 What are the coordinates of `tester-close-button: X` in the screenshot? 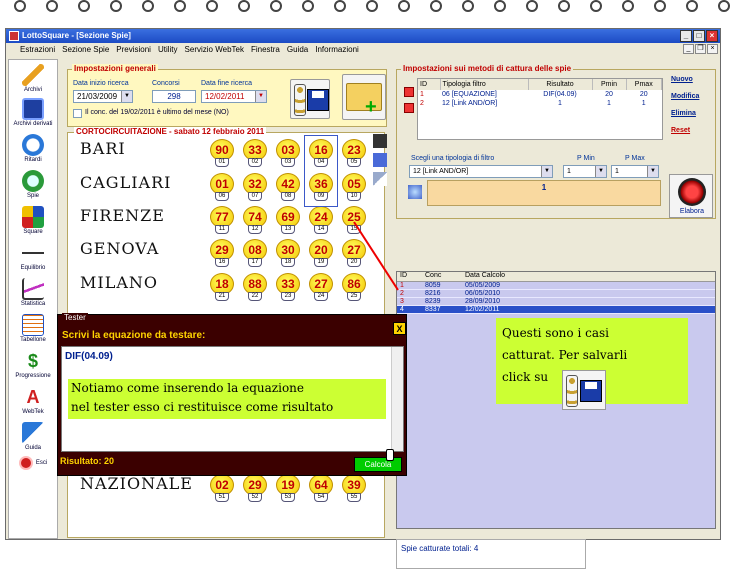 It's located at (399, 328).